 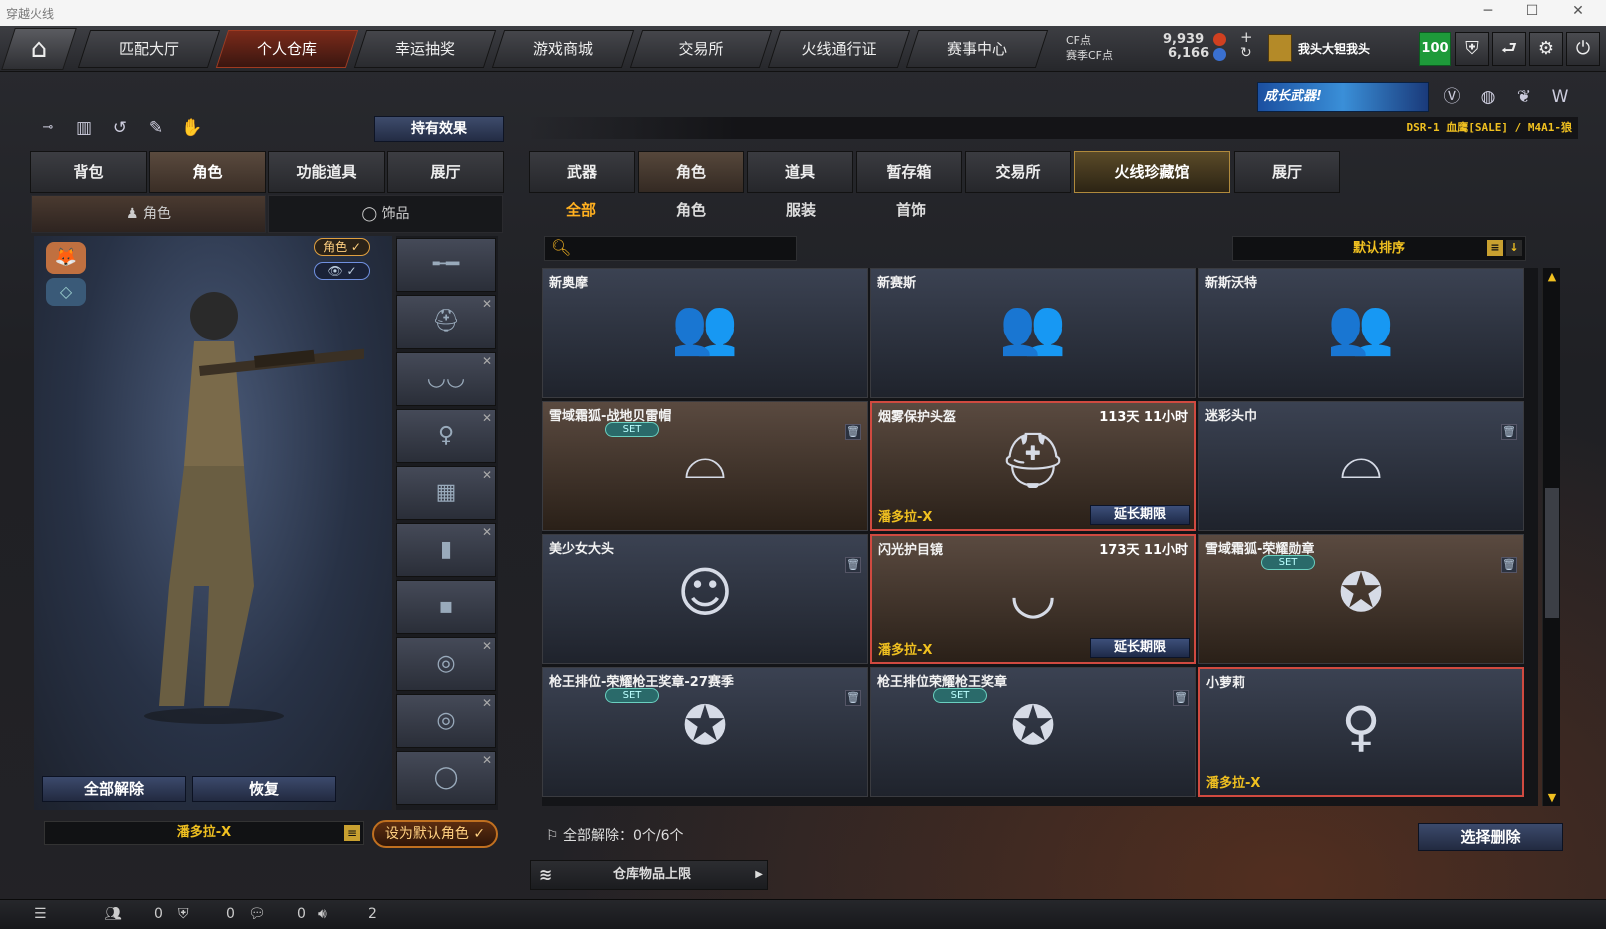 What do you see at coordinates (1514, 248) in the screenshot?
I see `sort-order-icon: ↓` at bounding box center [1514, 248].